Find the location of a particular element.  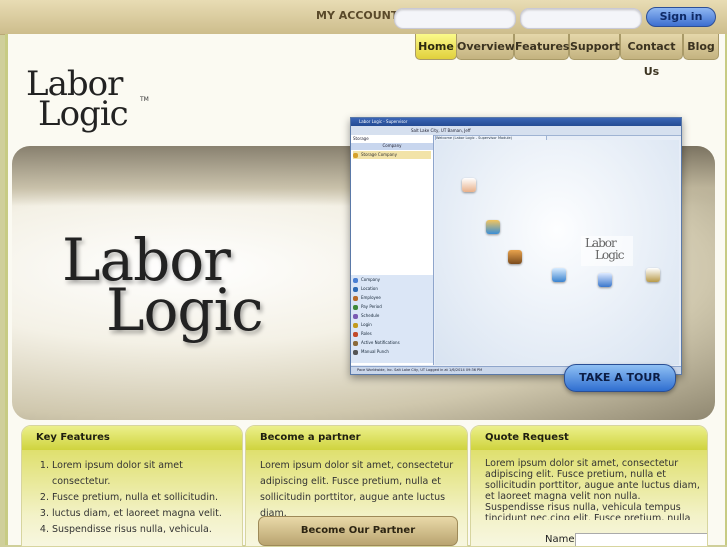

login-icon is located at coordinates (355, 325).